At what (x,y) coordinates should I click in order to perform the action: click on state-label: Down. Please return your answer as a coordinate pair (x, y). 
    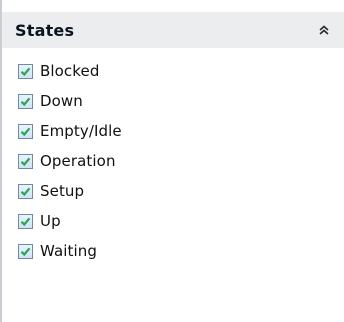
    Looking at the image, I should click on (61, 101).